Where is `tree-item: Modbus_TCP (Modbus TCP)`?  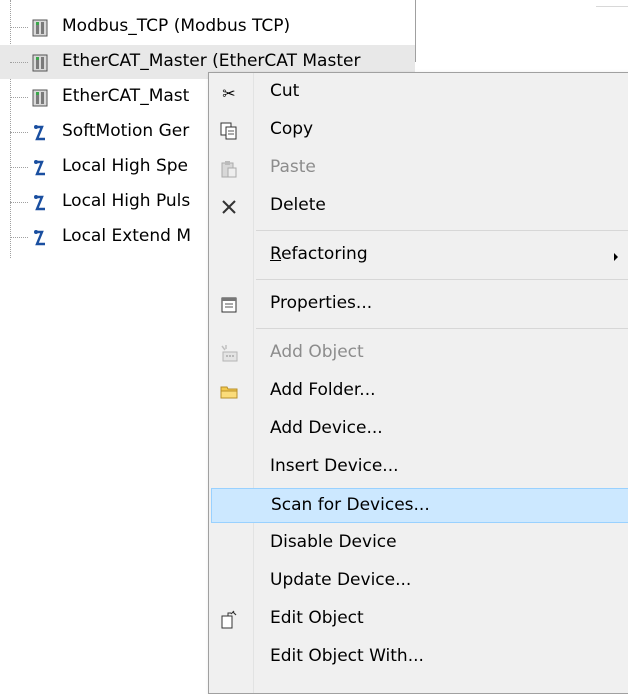
tree-item: Modbus_TCP (Modbus TCP) is located at coordinates (207, 27).